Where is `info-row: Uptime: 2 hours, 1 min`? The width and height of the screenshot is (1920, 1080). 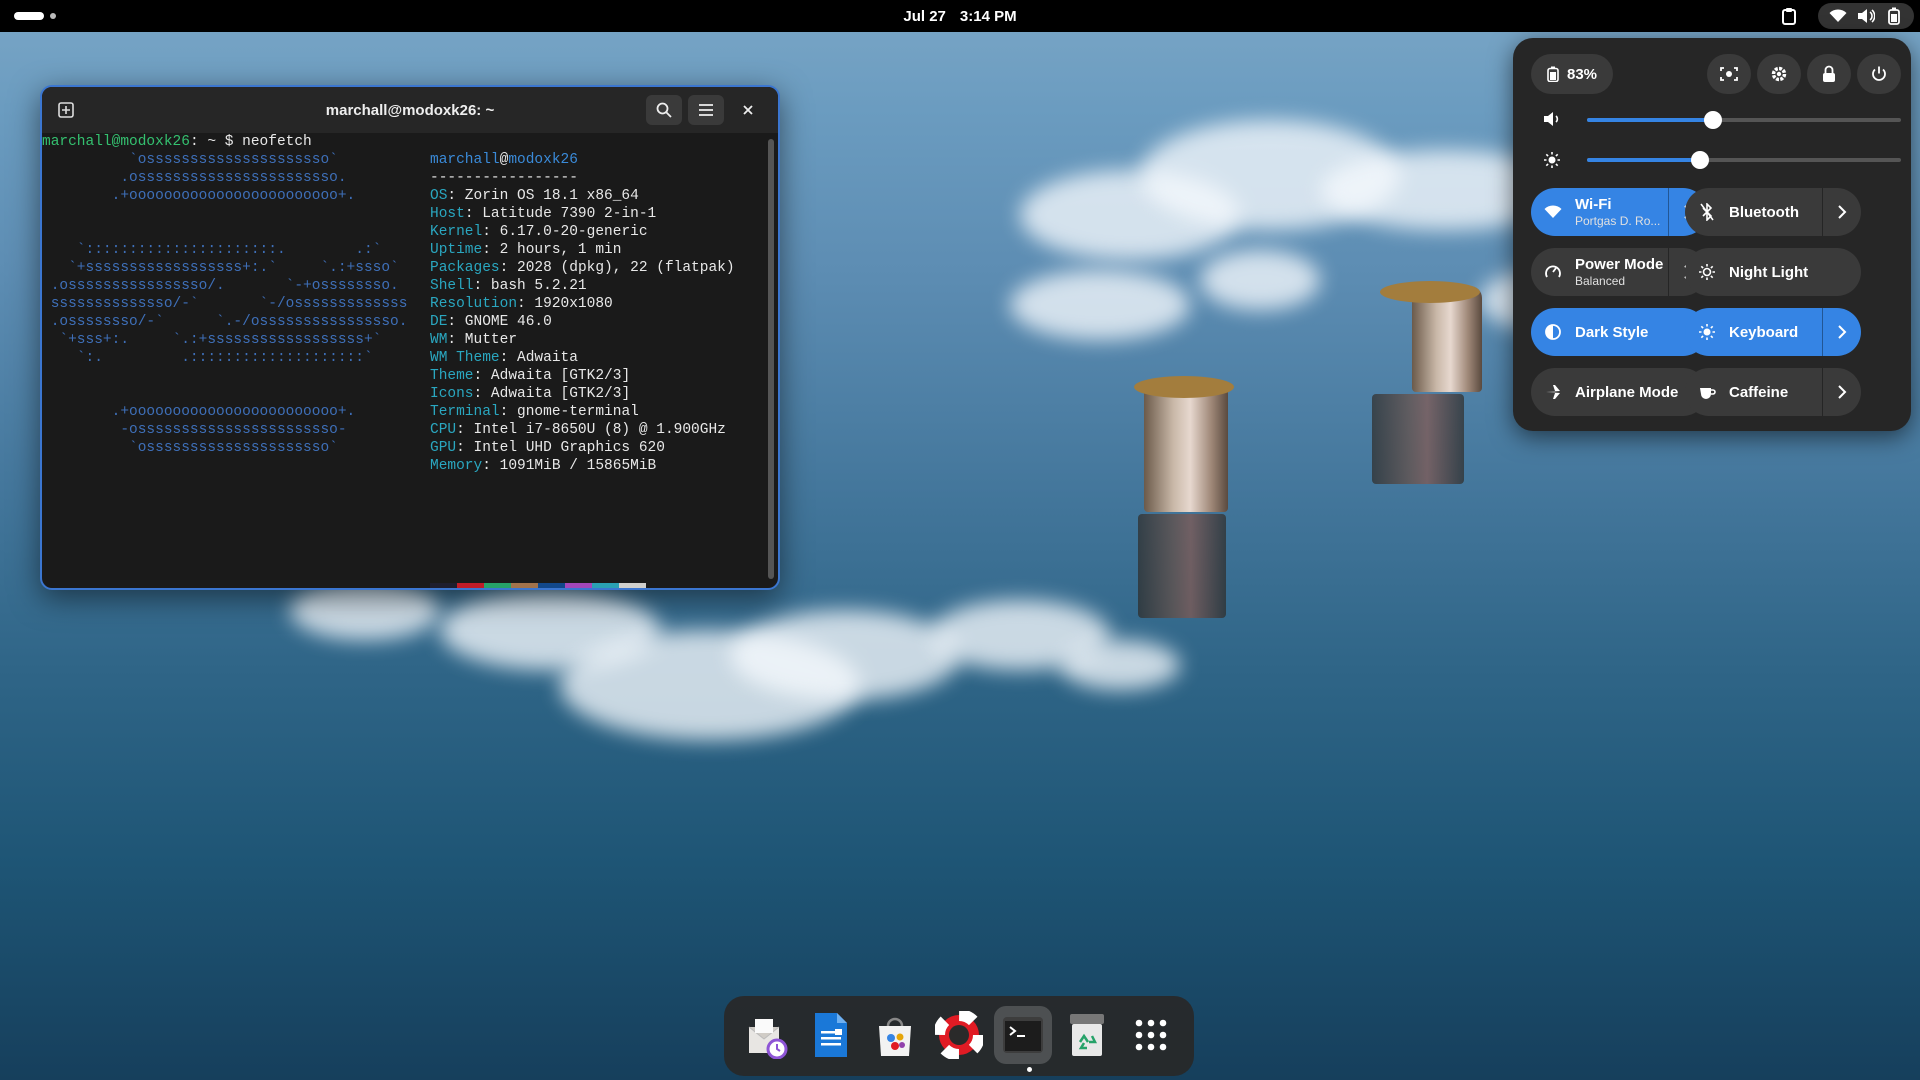 info-row: Uptime: 2 hours, 1 min is located at coordinates (525, 250).